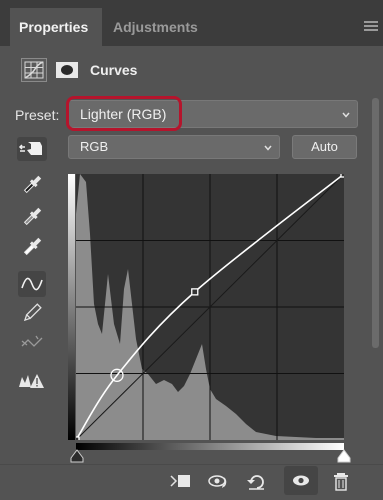  What do you see at coordinates (159, 27) in the screenshot?
I see `tab-adjustments: Adjustments` at bounding box center [159, 27].